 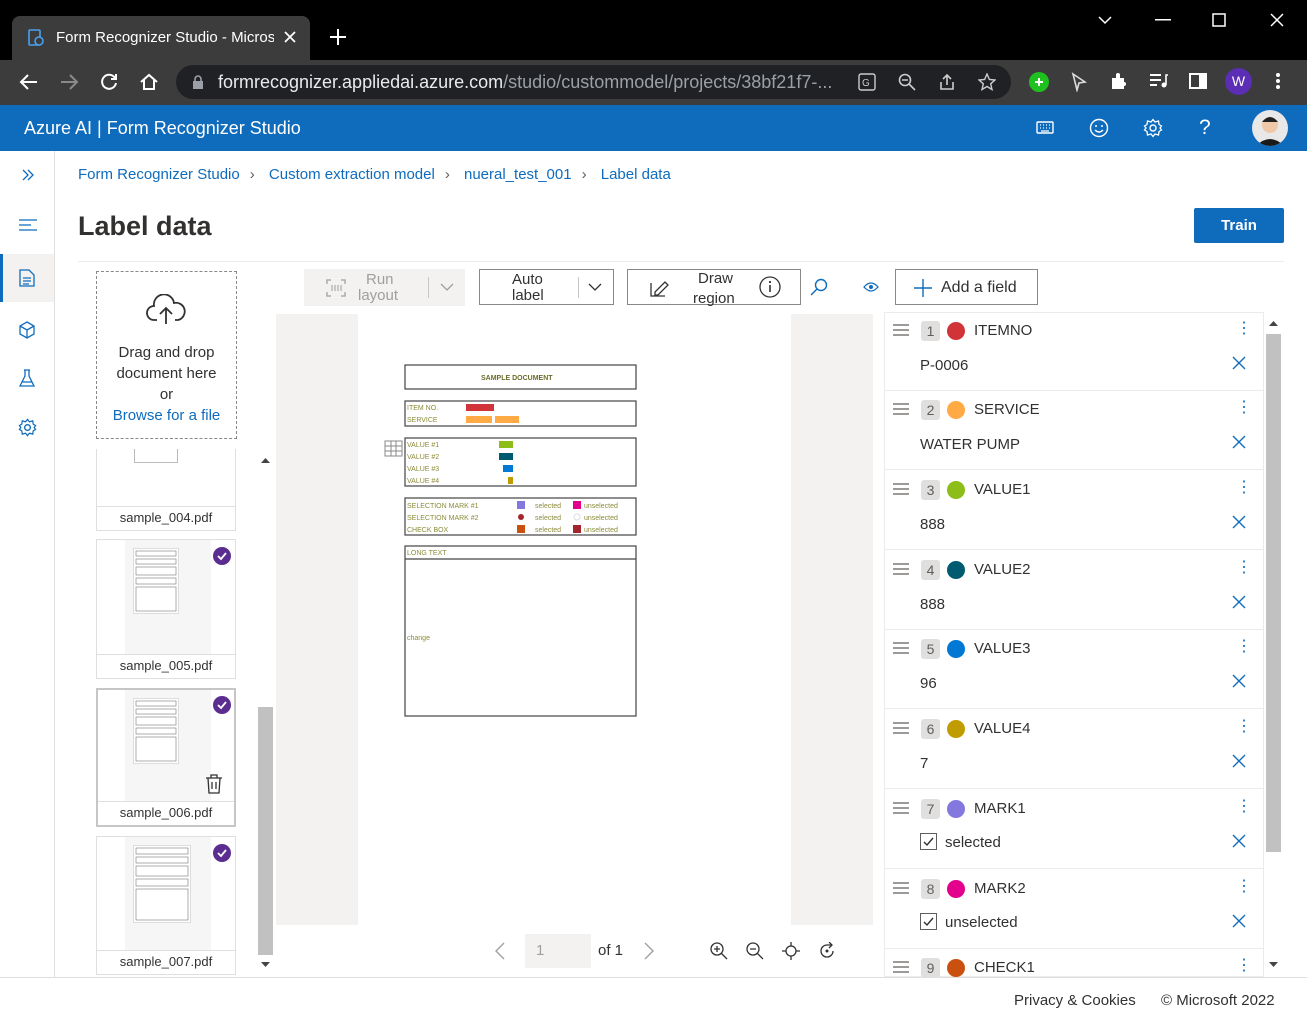 I want to click on add-field-button: Add a field, so click(x=966, y=287).